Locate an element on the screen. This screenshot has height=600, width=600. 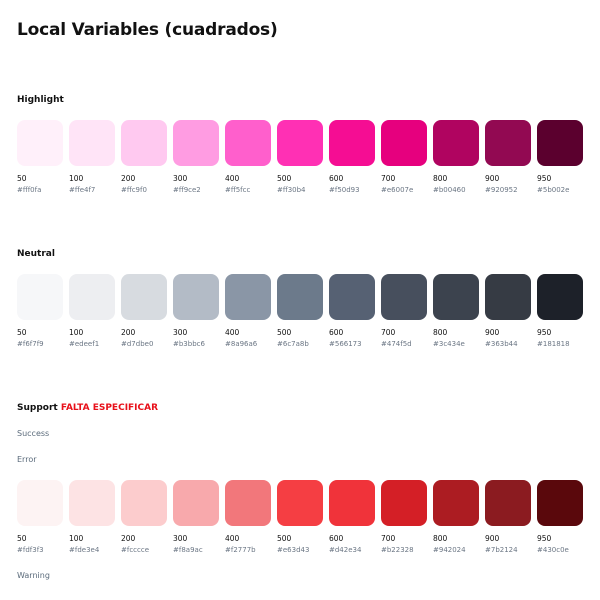
color-swatch: 800 #b00460 is located at coordinates (456, 157).